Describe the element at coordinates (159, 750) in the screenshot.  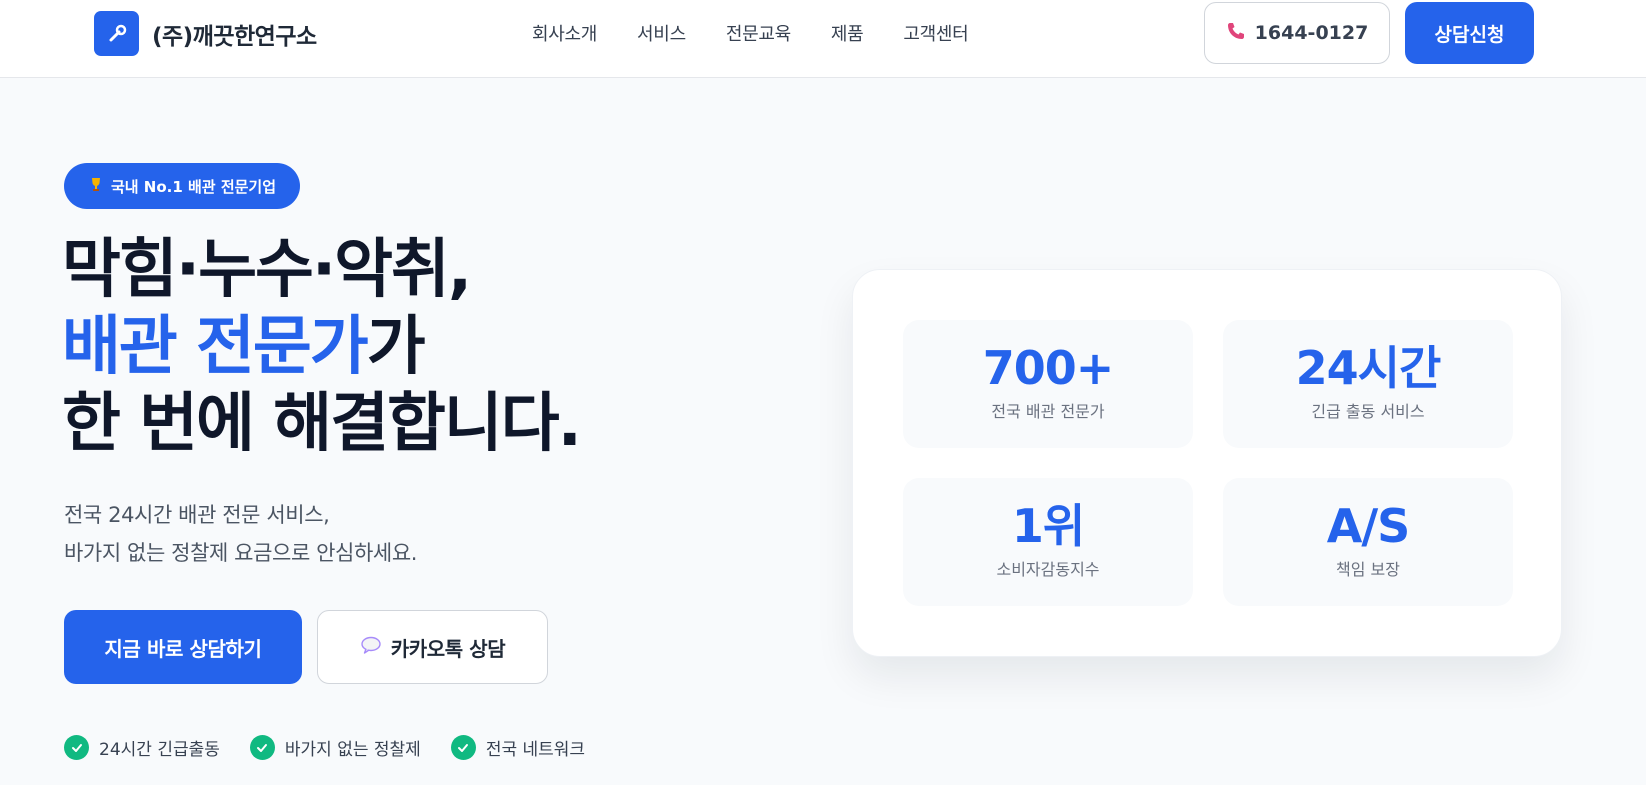
I see `feature-label: 24시간 긴급출동` at that location.